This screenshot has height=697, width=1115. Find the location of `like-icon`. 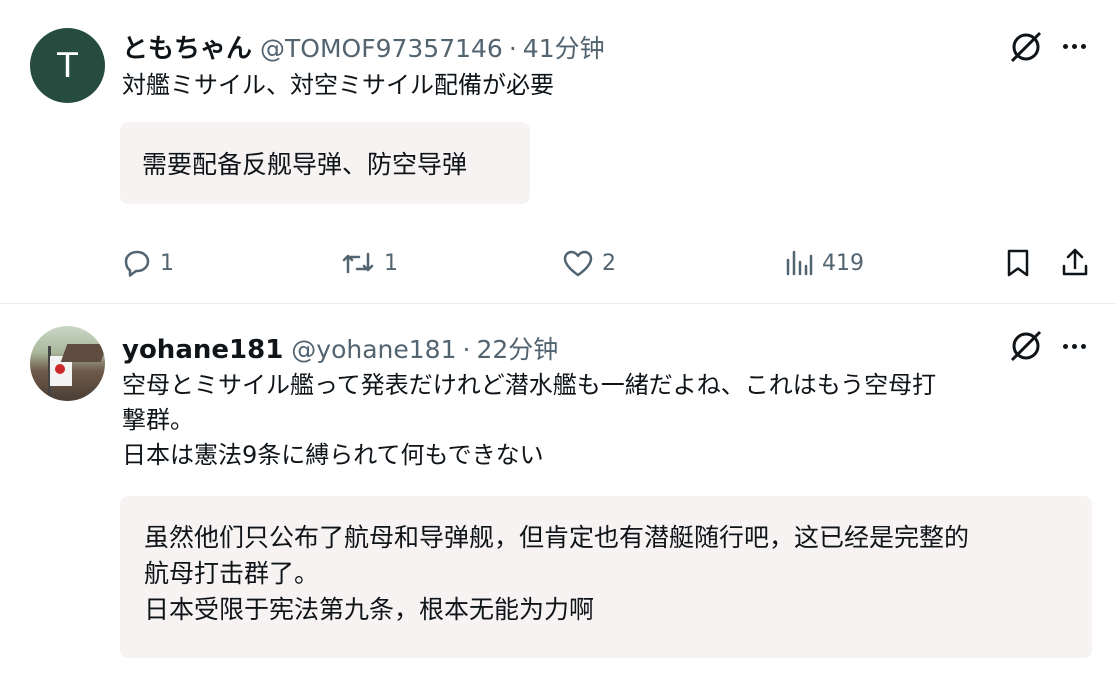

like-icon is located at coordinates (578, 263).